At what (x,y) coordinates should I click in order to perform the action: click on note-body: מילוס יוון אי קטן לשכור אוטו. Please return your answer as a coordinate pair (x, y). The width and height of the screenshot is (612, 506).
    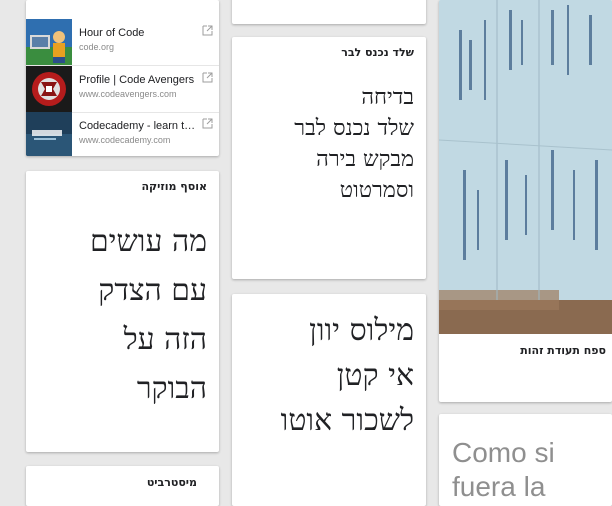
    Looking at the image, I should click on (347, 375).